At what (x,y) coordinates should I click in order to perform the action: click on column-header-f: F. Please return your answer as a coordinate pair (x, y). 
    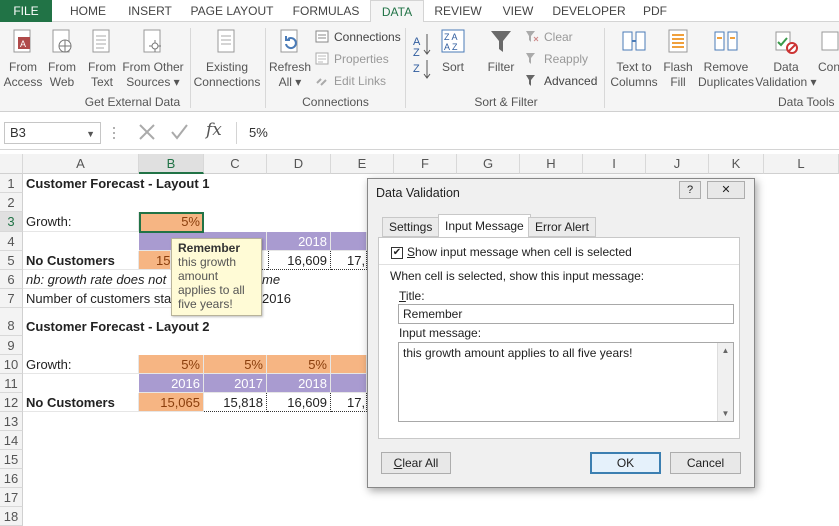
    Looking at the image, I should click on (425, 164).